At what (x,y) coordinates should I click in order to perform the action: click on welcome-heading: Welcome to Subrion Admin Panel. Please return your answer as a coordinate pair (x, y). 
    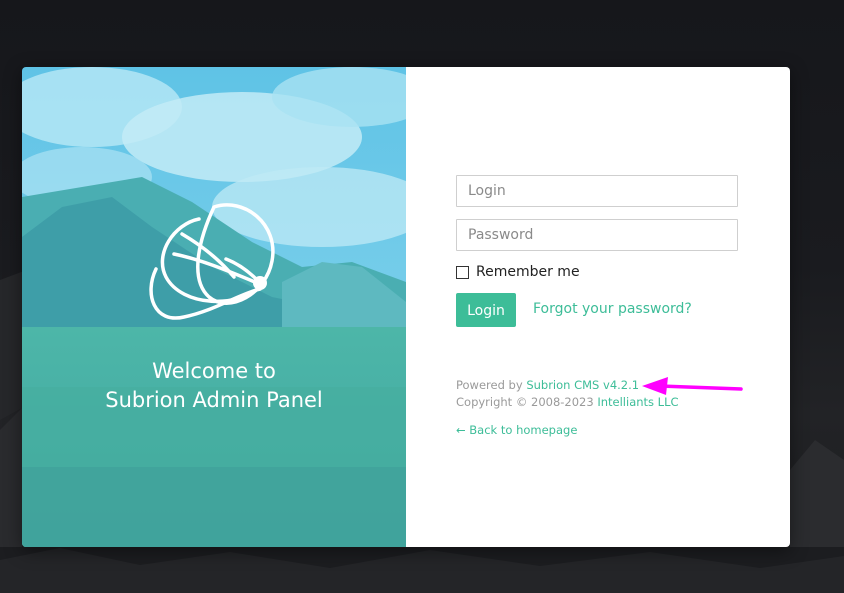
    Looking at the image, I should click on (214, 386).